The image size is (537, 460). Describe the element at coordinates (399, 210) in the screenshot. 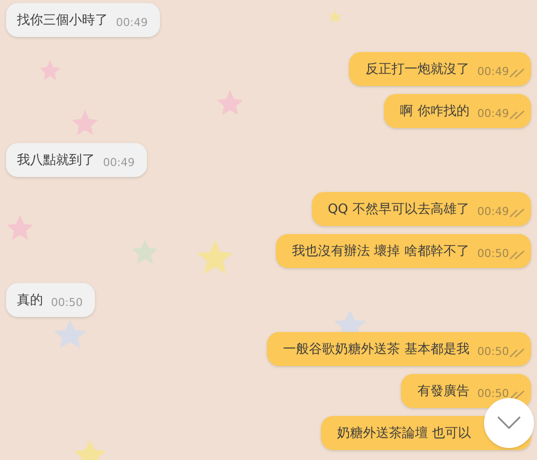

I see `message-text: QQ 不然早可以去高雄了` at that location.